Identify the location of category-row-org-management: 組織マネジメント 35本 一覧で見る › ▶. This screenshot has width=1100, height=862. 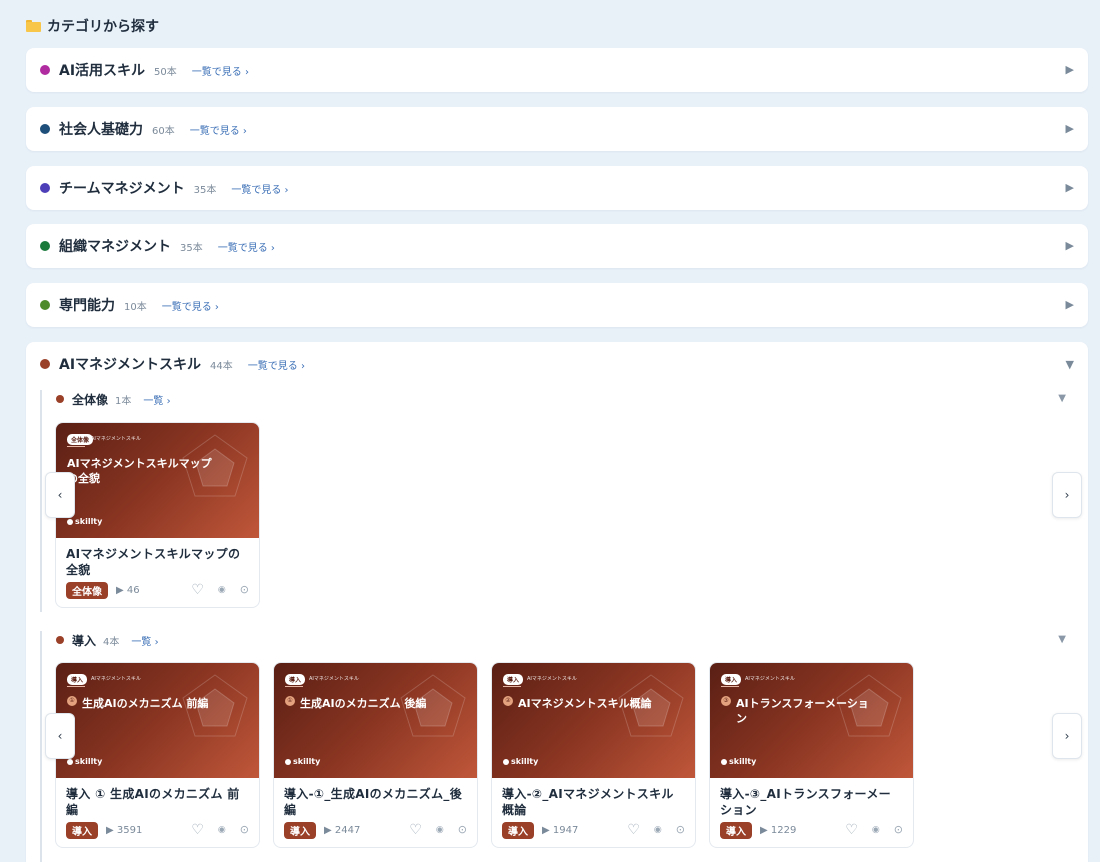
(557, 246).